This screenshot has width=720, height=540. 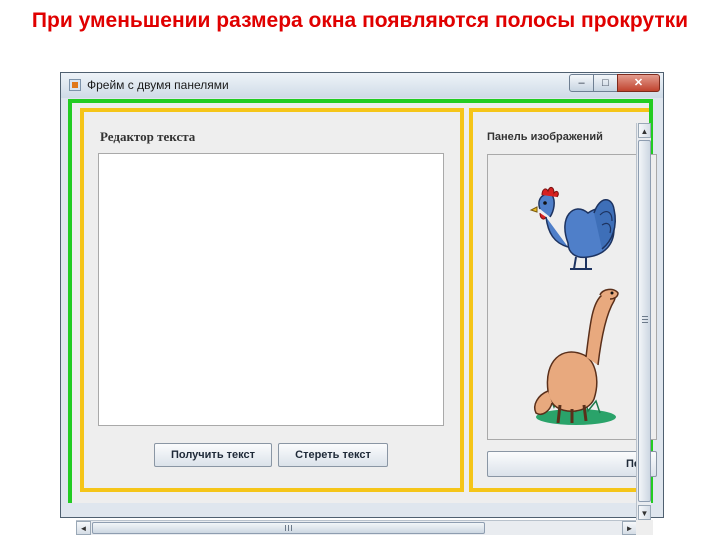 I want to click on window-title: Фрейм с двумя панелями, so click(x=158, y=85).